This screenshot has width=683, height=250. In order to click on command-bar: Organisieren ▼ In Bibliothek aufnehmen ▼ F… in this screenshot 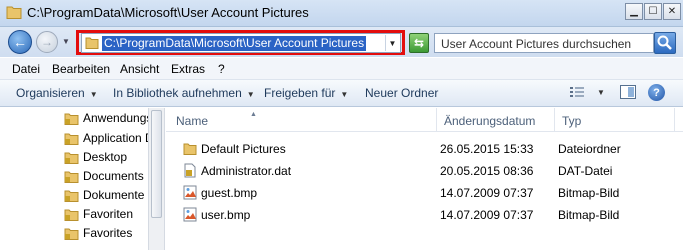, I will do `click(341, 93)`.